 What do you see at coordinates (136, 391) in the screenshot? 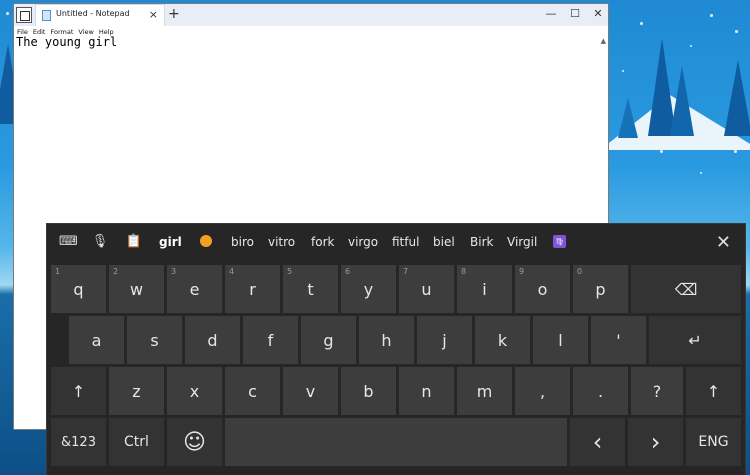
I see `key-z: z` at bounding box center [136, 391].